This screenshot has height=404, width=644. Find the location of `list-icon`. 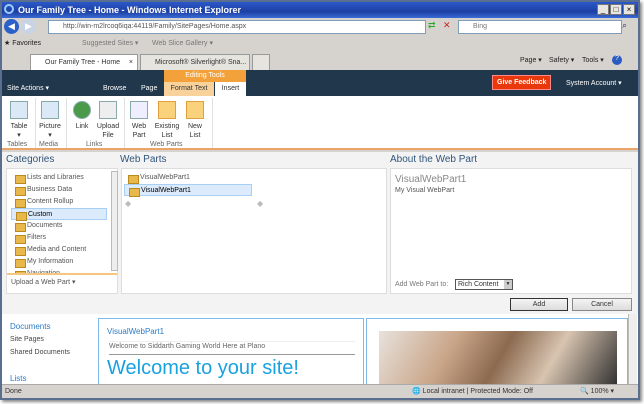

list-icon is located at coordinates (167, 110).